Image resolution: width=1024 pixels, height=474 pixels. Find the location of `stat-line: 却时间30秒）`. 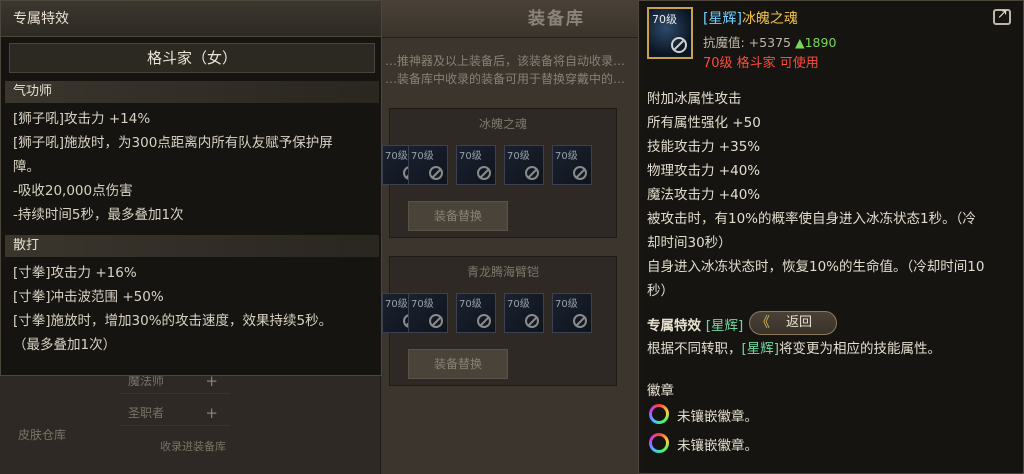

stat-line: 却时间30秒） is located at coordinates (689, 243).